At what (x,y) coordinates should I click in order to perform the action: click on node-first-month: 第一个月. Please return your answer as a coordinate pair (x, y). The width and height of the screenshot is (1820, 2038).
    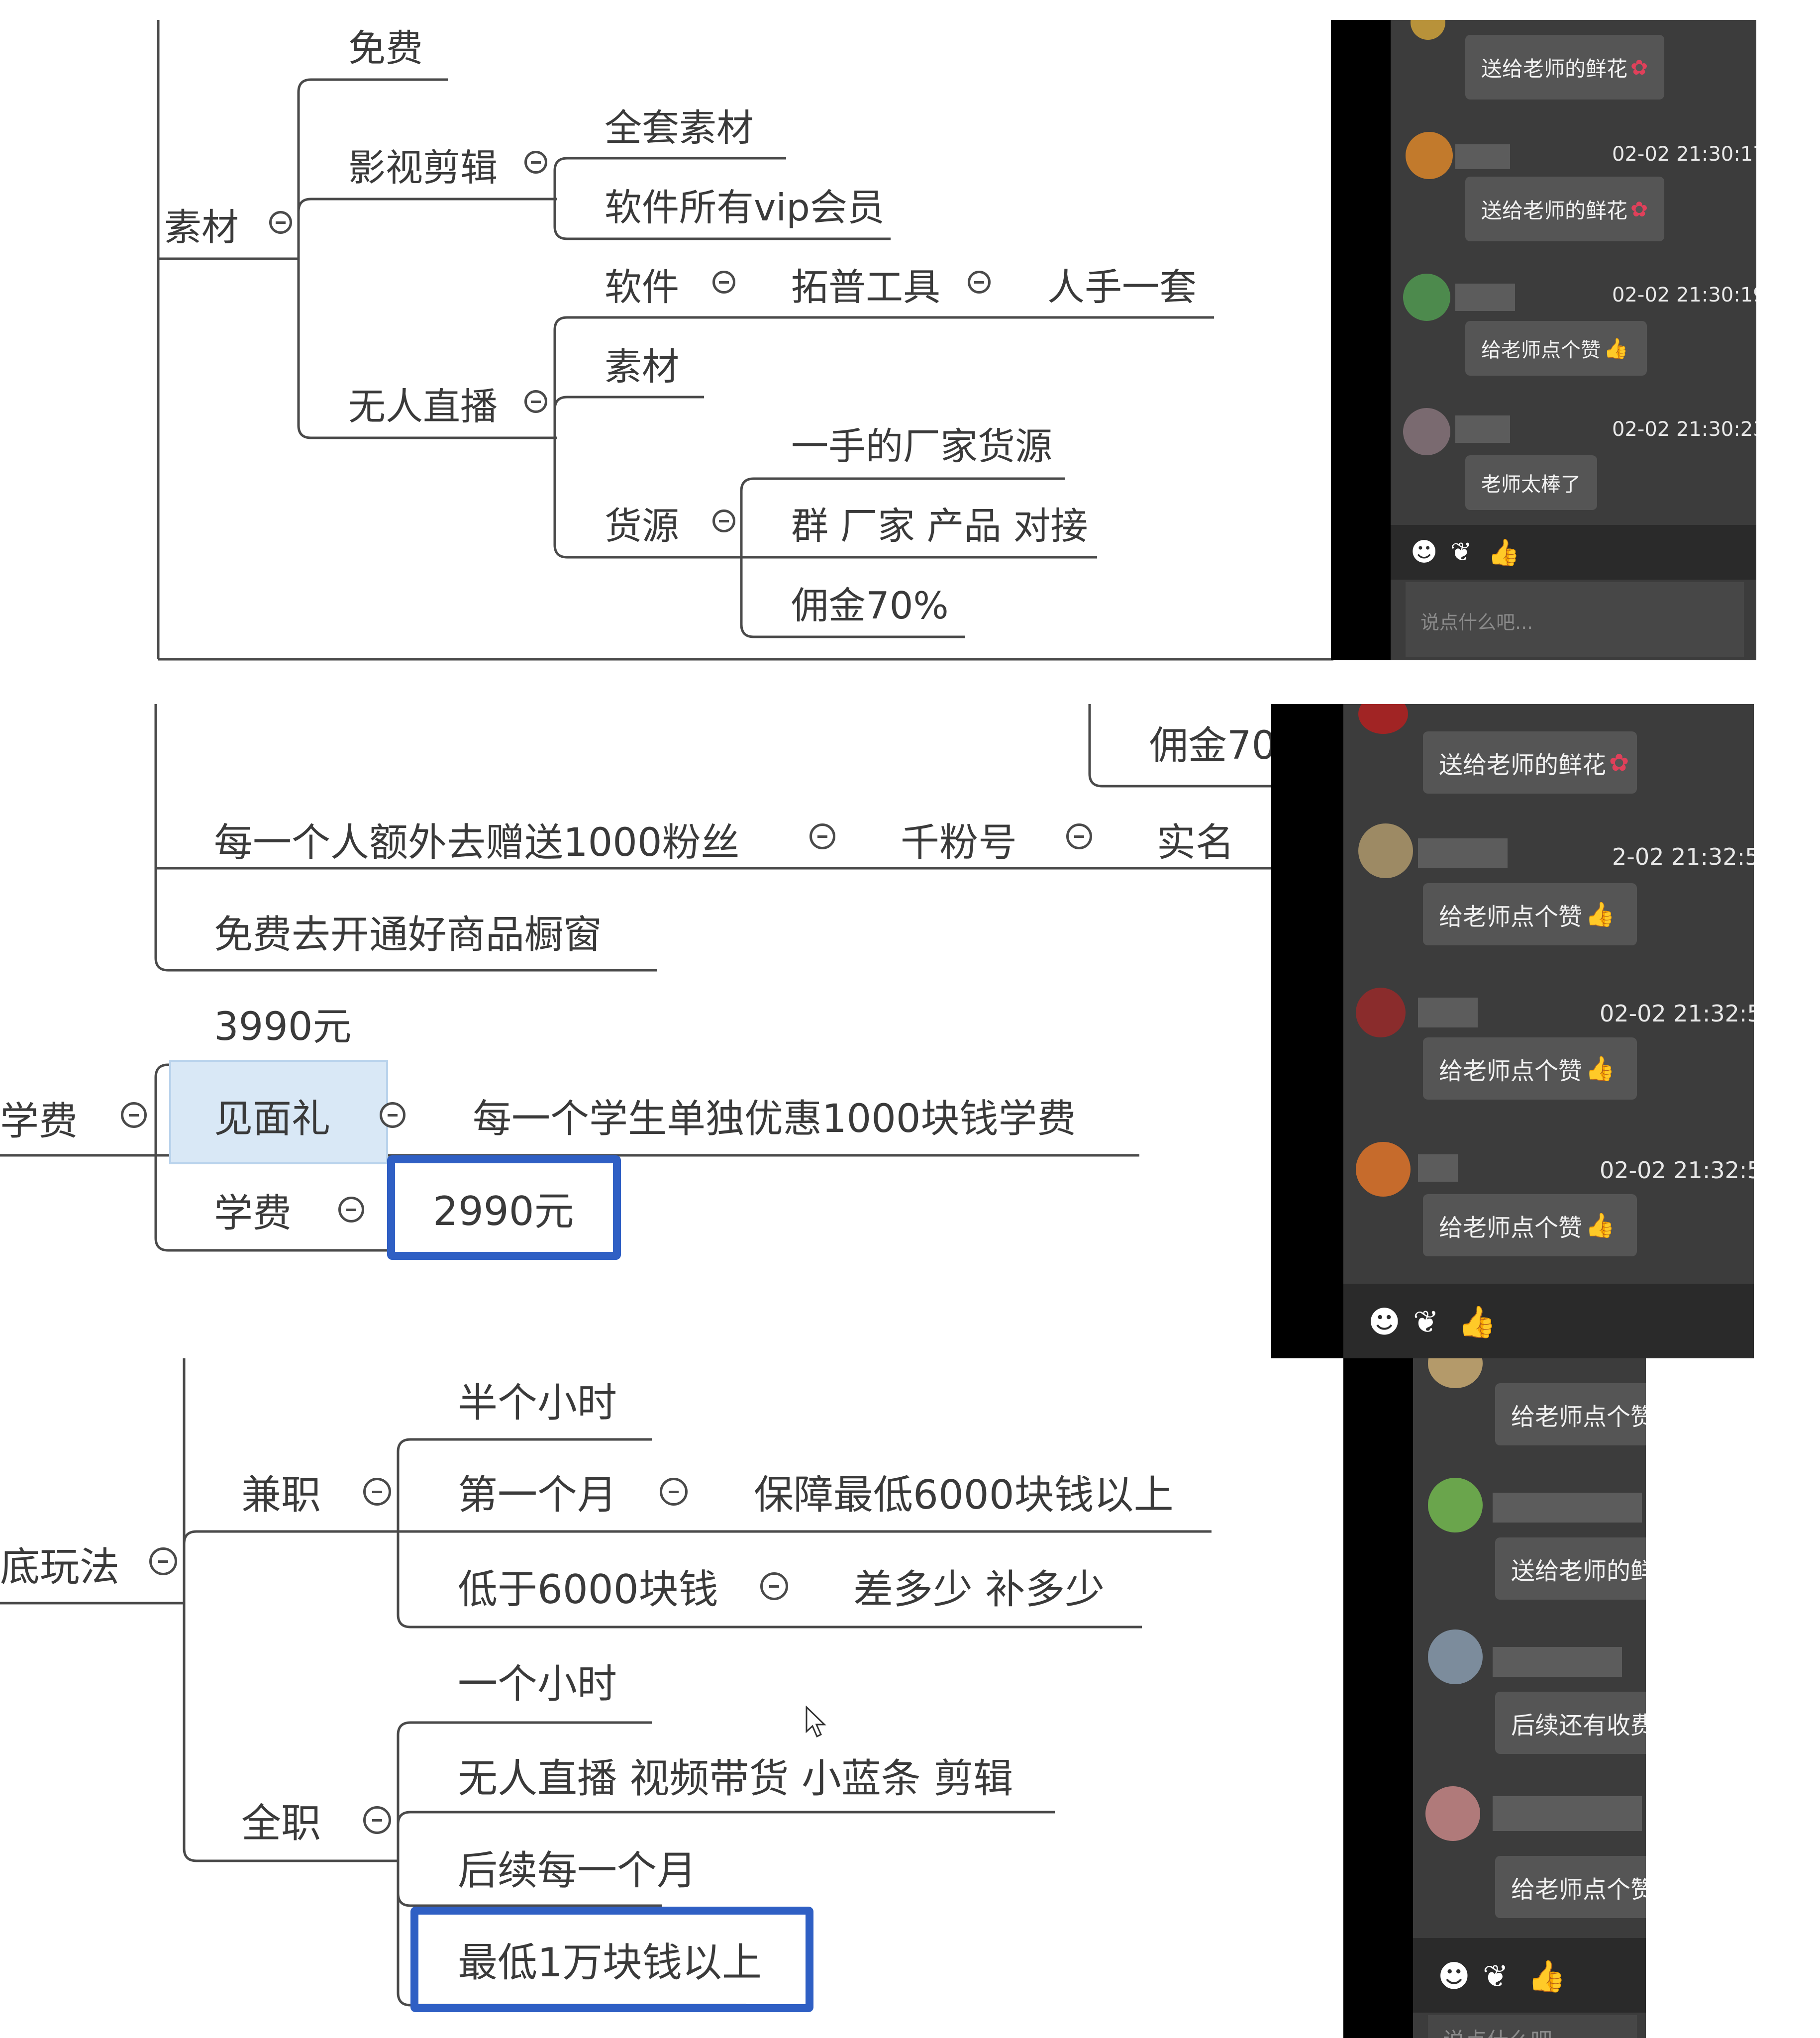
    Looking at the image, I should click on (537, 1495).